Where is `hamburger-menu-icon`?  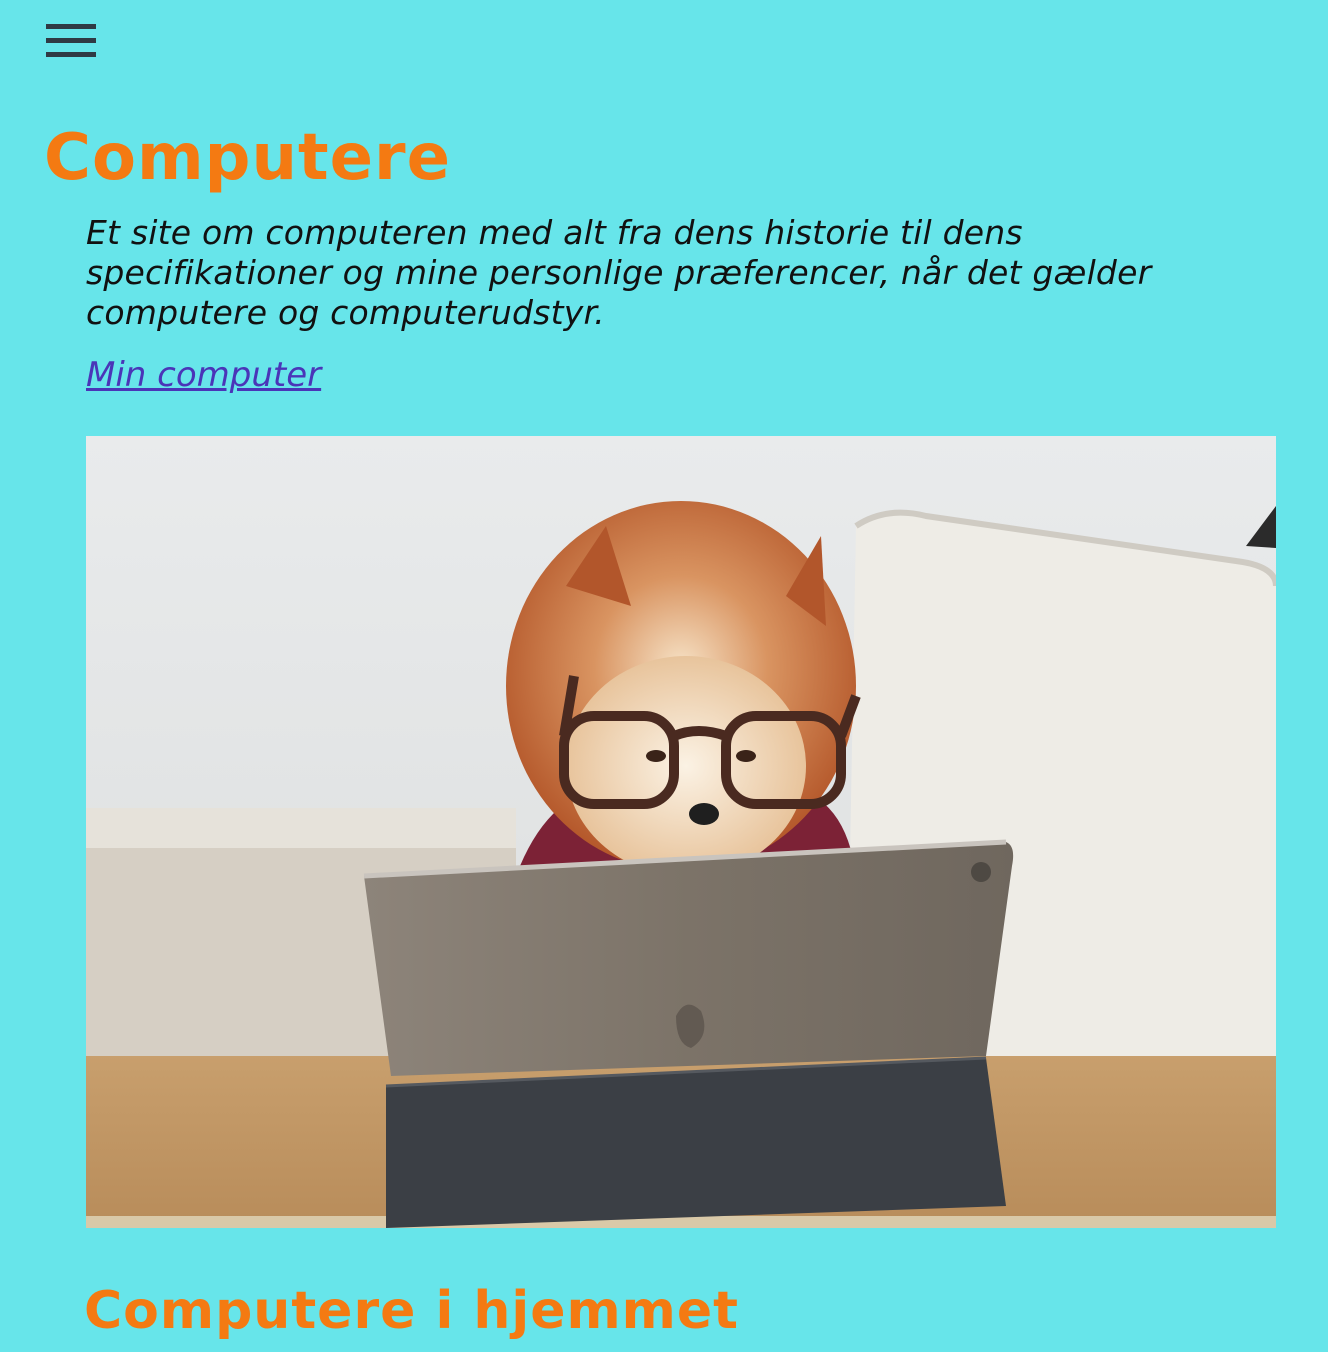
hamburger-menu-icon is located at coordinates (71, 41).